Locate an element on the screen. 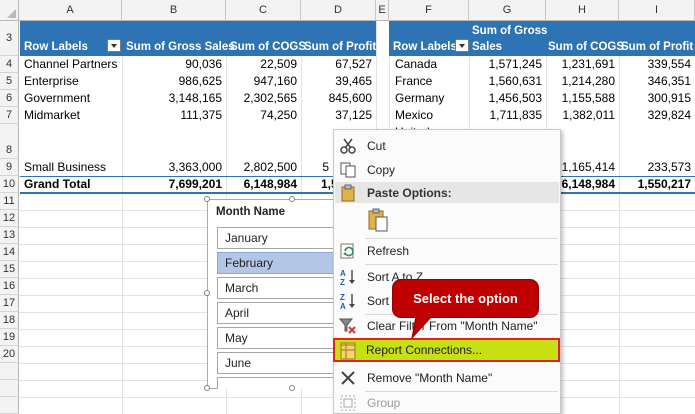 This screenshot has width=695, height=414. pivot2-row-labels-header: Row Labels is located at coordinates (425, 47).